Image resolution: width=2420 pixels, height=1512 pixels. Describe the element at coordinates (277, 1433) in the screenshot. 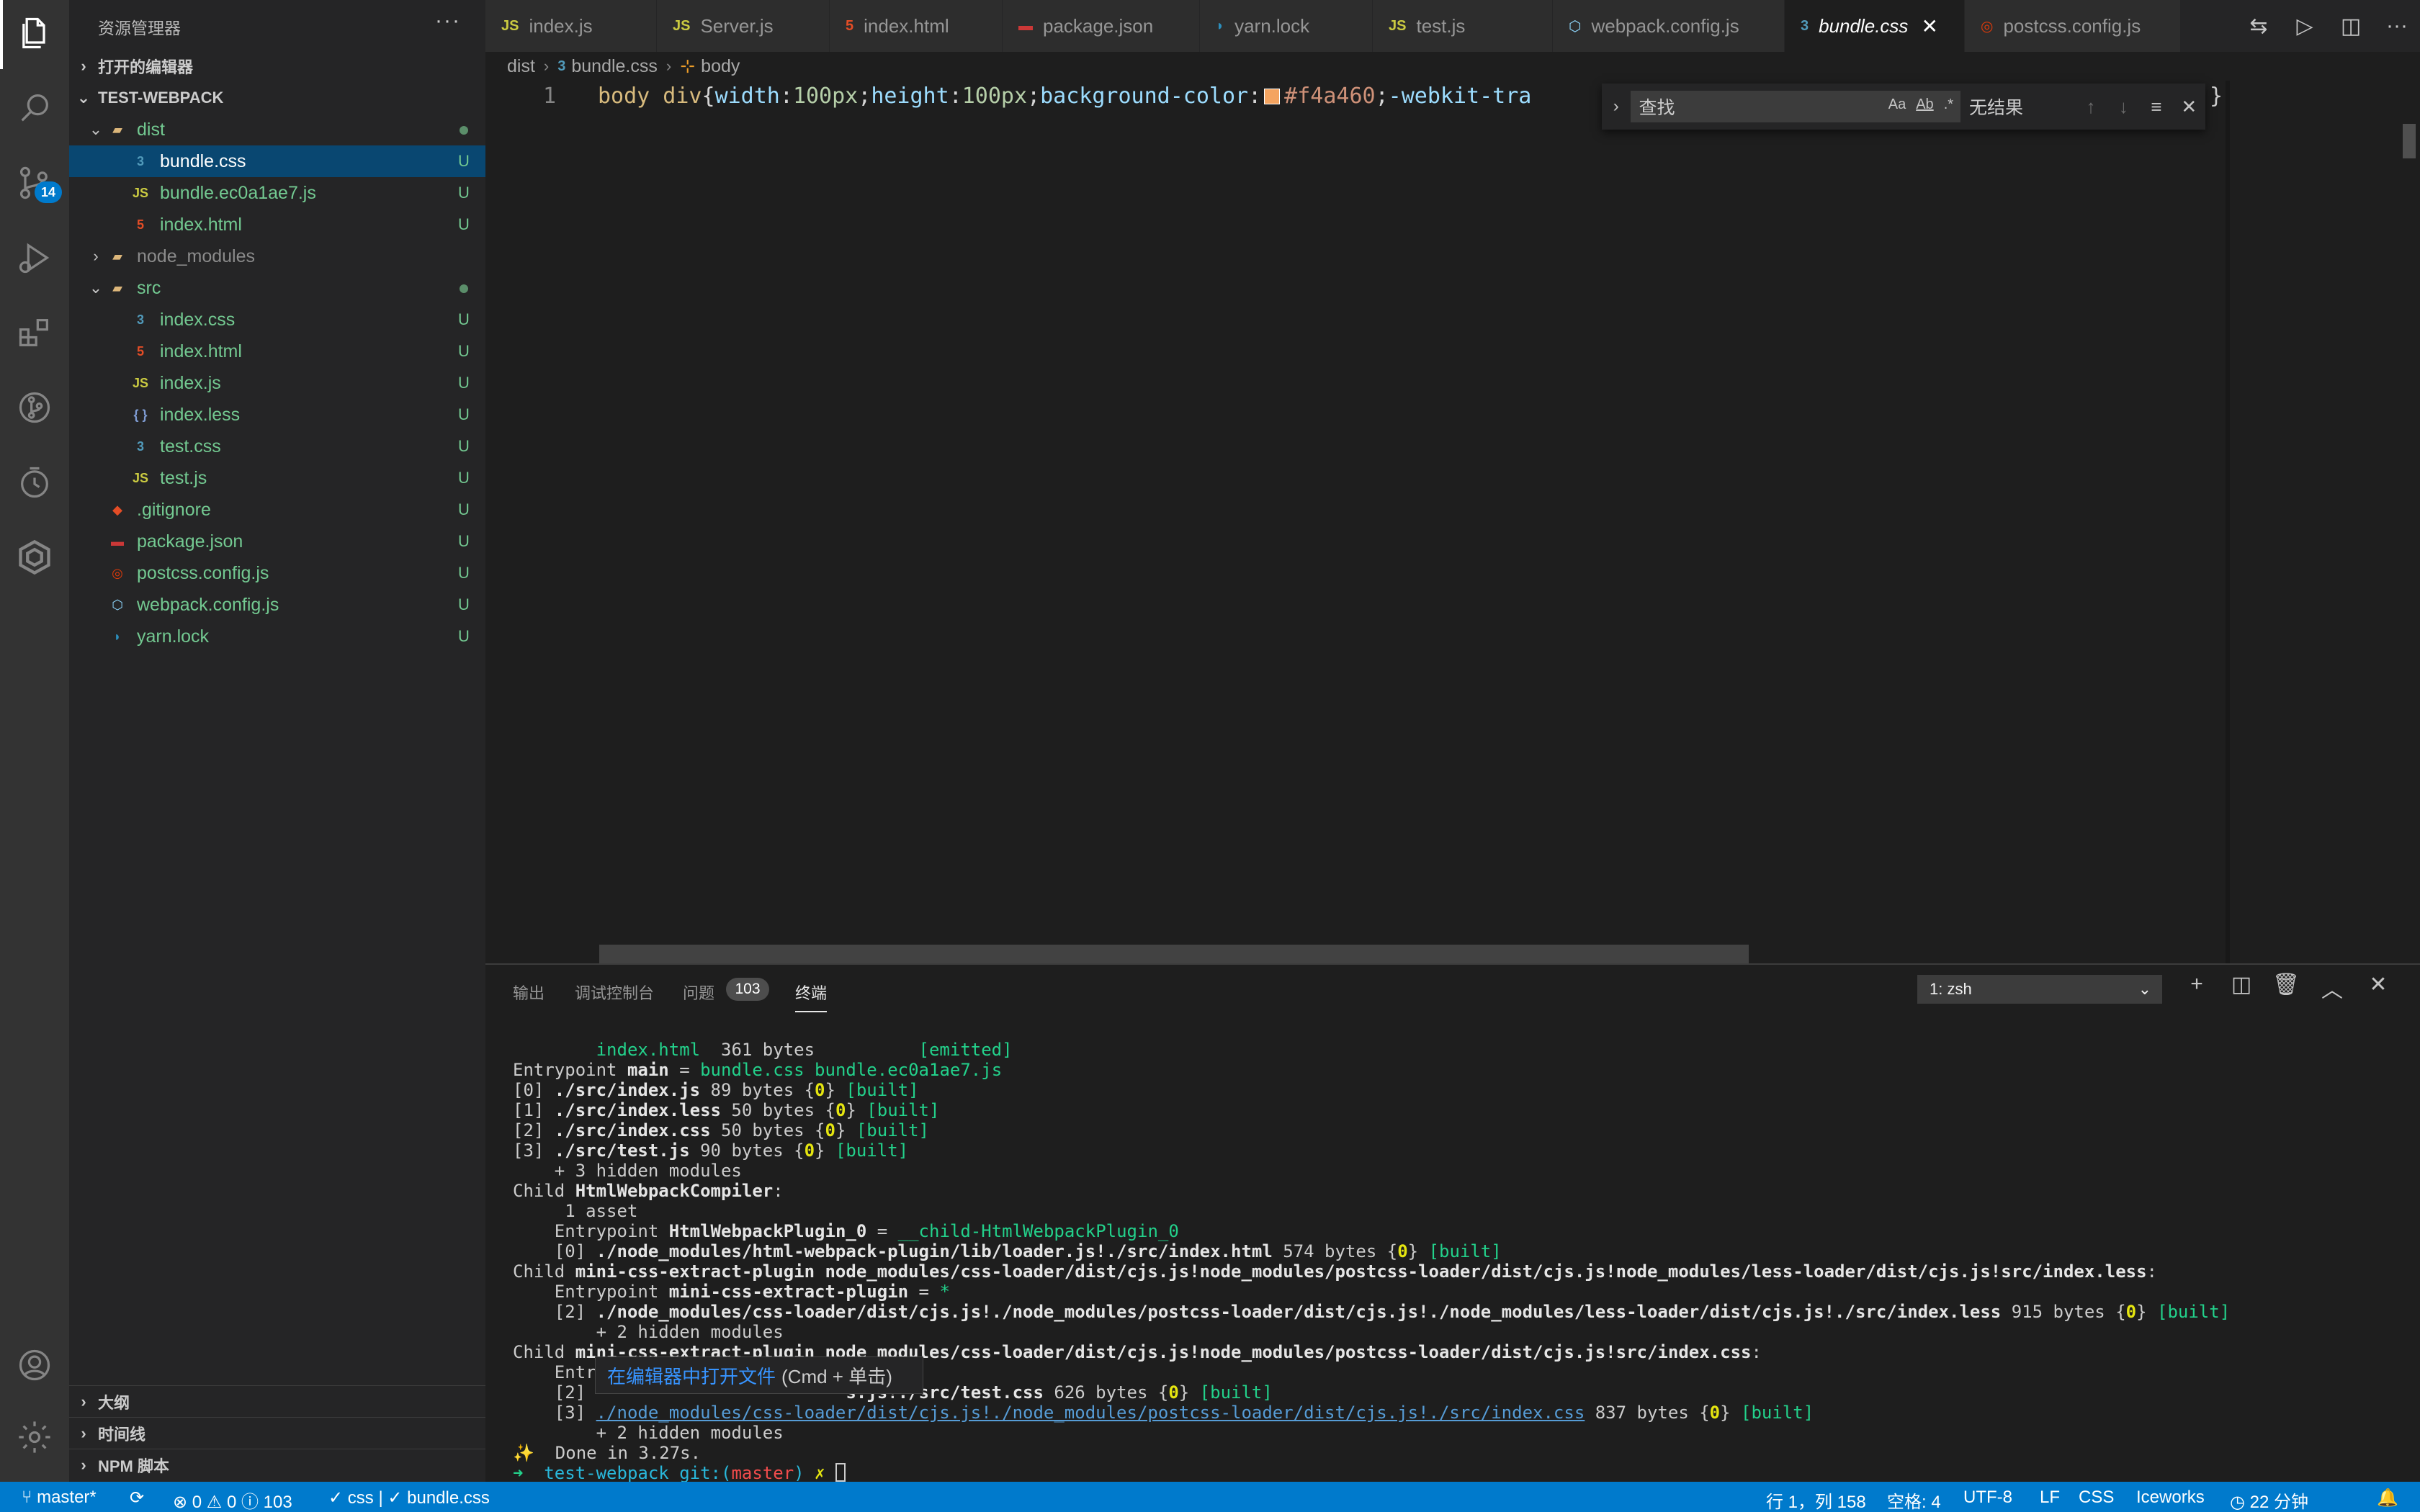

I see `timeline-section: › 时间线` at that location.